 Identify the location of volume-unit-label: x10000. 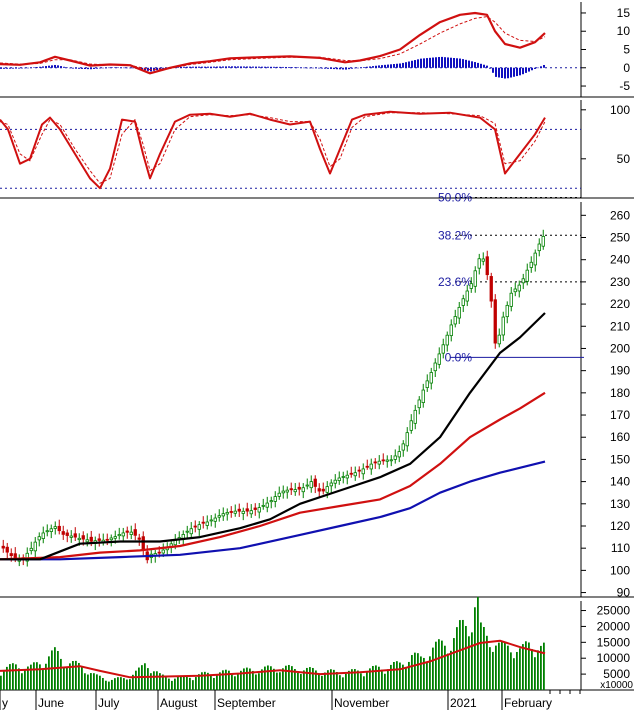
(616, 685).